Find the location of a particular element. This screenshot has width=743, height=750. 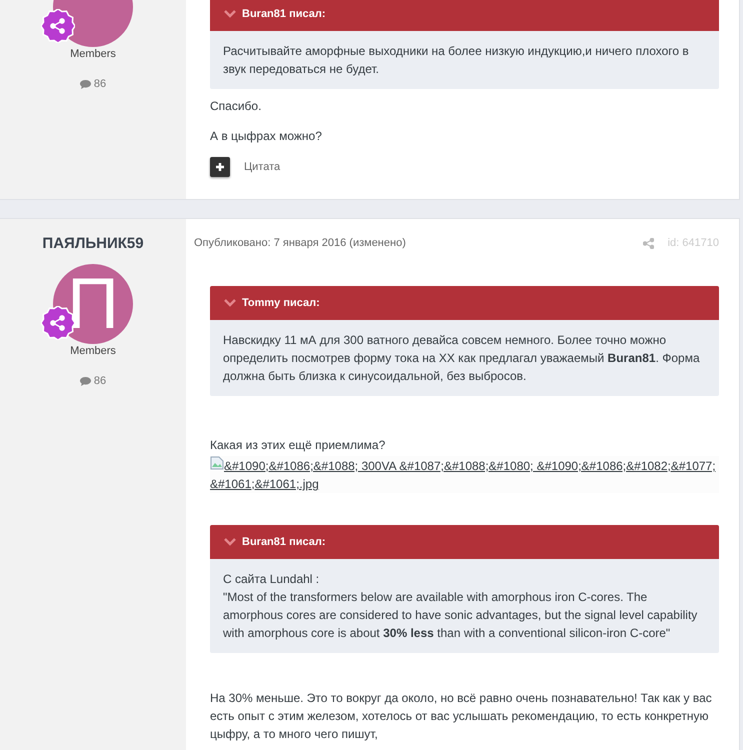

author-name: ПАЯЛЬНИК59 is located at coordinates (93, 243).